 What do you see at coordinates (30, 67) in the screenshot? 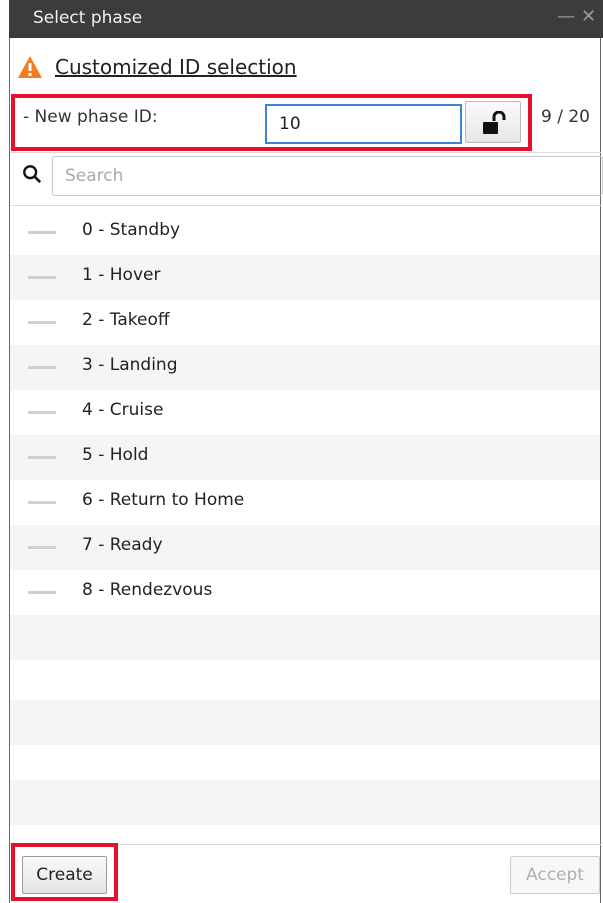
I see `warning-triangle-icon` at bounding box center [30, 67].